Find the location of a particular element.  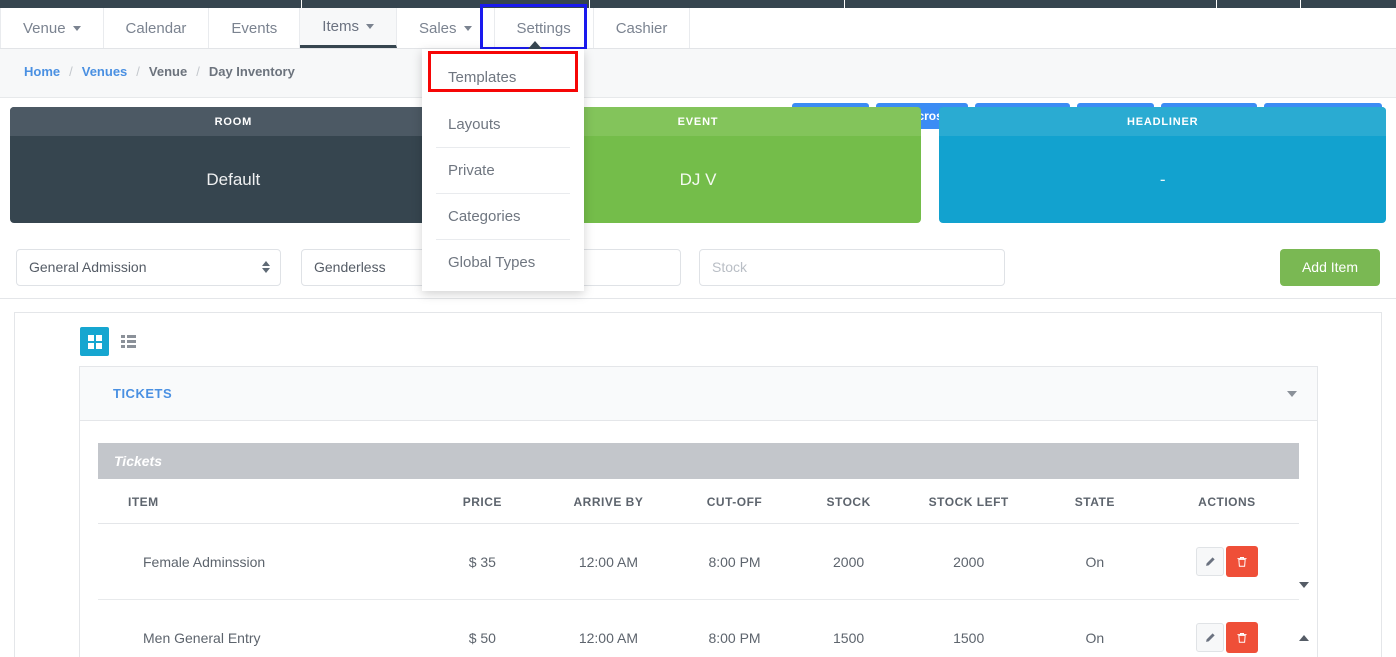

nav-item-label: Venue is located at coordinates (44, 28).